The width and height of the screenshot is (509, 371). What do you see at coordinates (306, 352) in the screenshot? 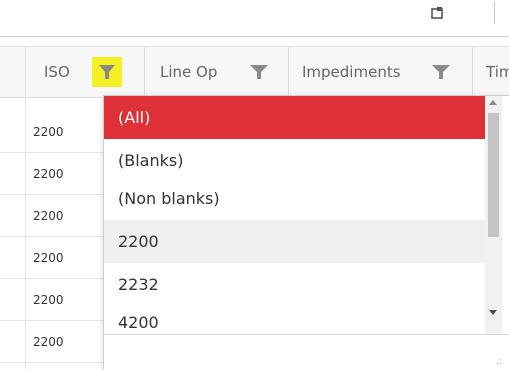
I see `dropdown-footer: .:` at bounding box center [306, 352].